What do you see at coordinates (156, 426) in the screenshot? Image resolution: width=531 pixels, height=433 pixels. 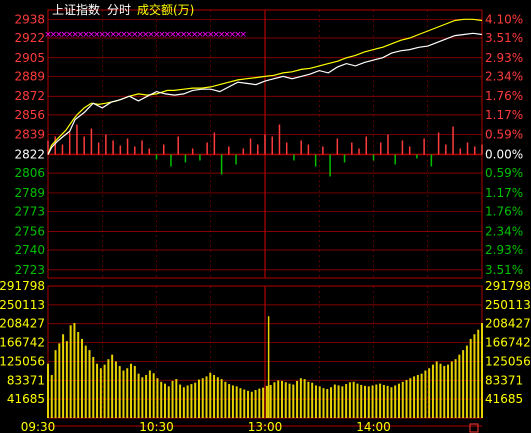 I see `time-tick-label: 10:30` at bounding box center [156, 426].